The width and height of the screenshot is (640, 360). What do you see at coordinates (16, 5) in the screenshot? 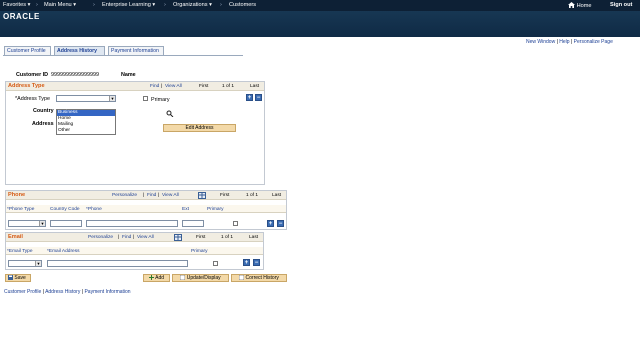
I see `favorites-menu: Favorites ▾` at bounding box center [16, 5].